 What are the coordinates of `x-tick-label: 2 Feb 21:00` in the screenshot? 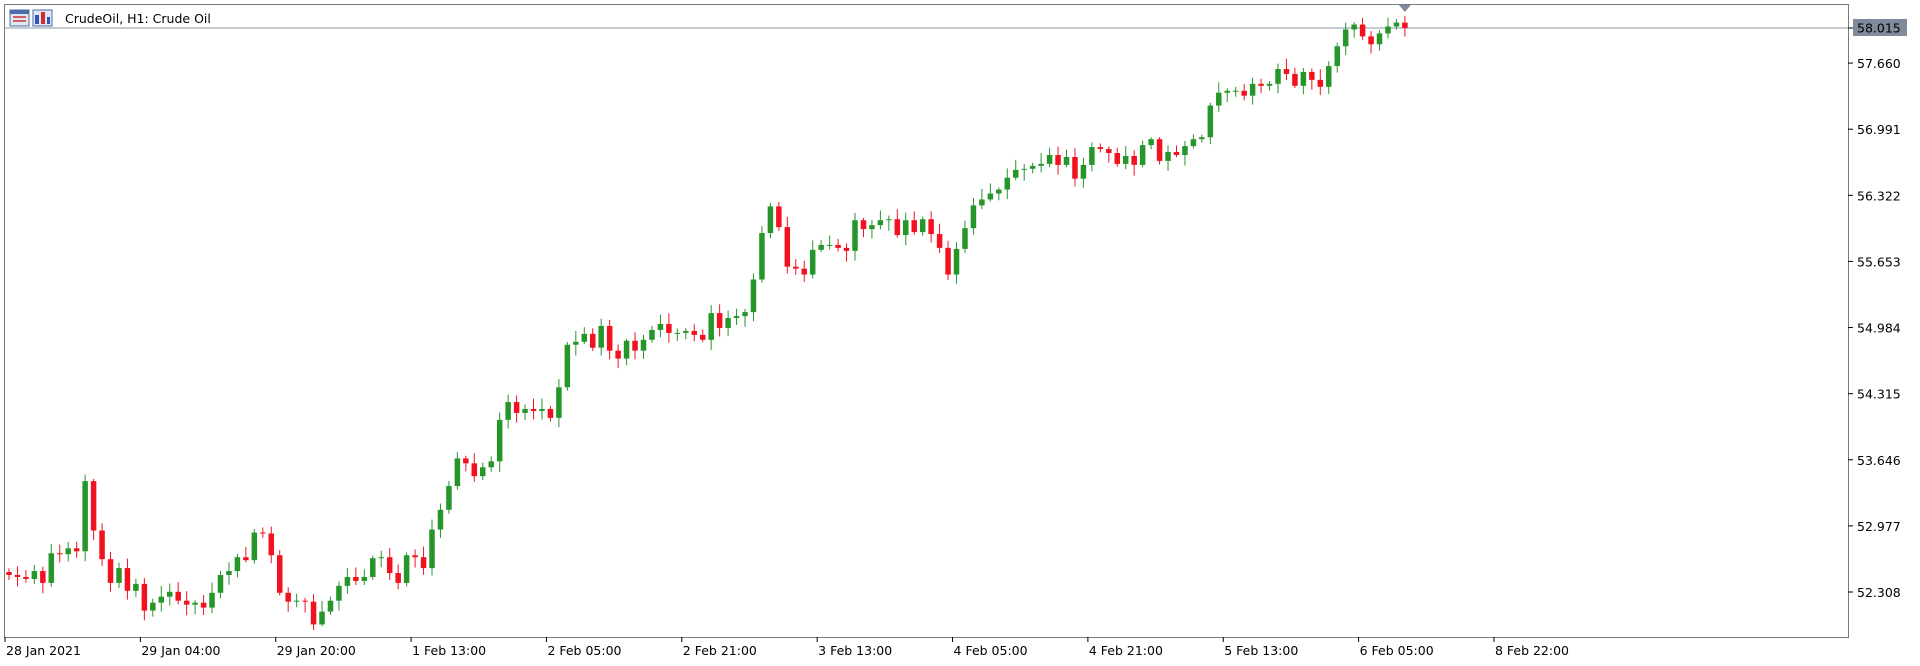 It's located at (720, 650).